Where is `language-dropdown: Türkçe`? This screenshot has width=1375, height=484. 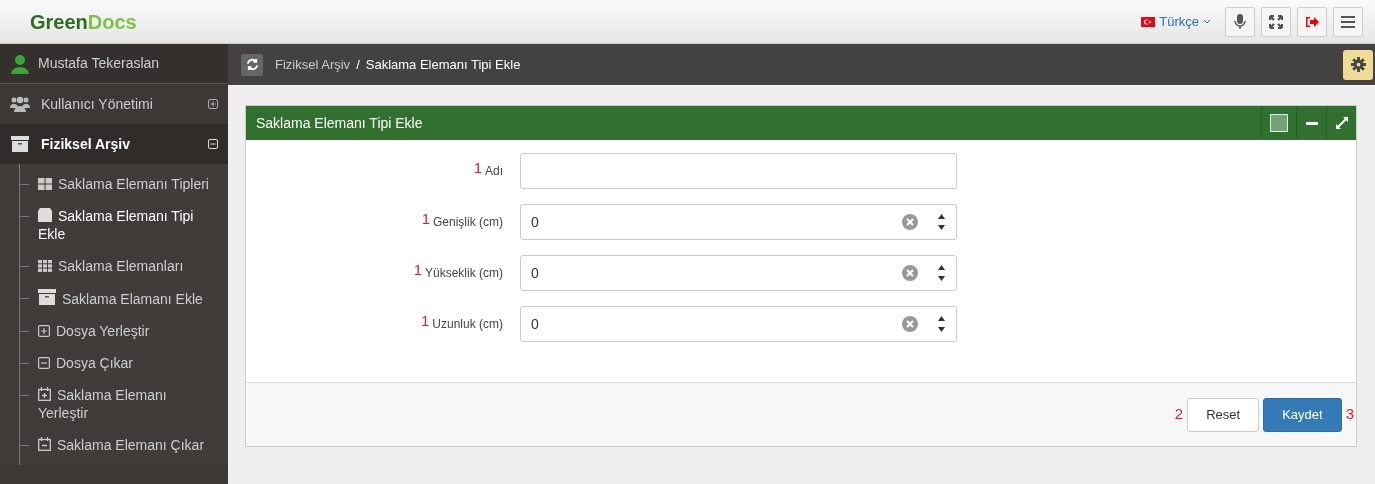 language-dropdown: Türkçe is located at coordinates (1176, 21).